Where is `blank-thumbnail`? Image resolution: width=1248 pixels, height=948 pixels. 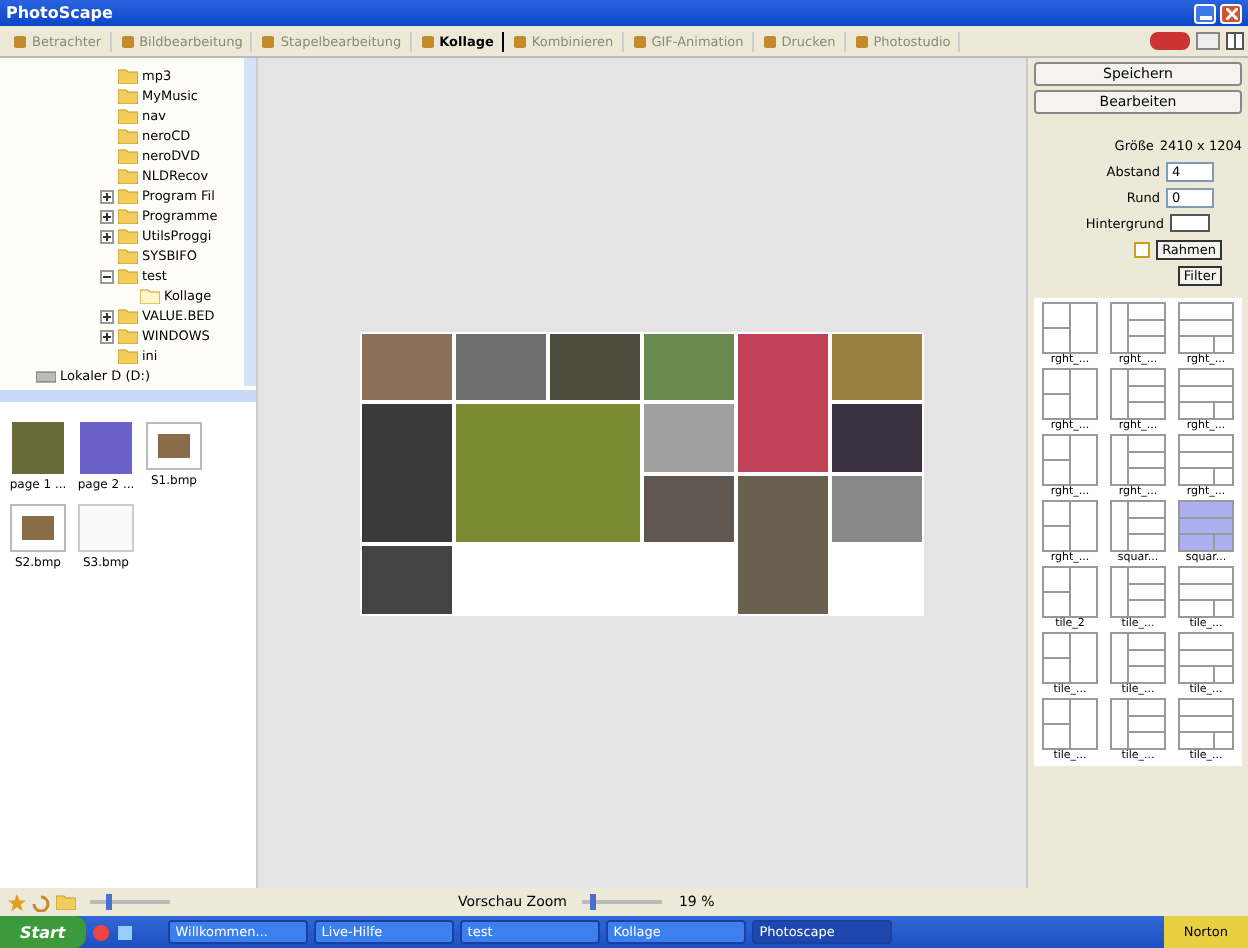 blank-thumbnail is located at coordinates (106, 528).